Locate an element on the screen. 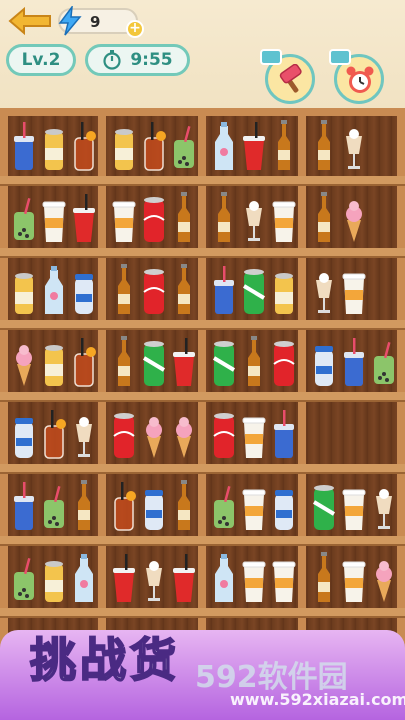  watermark-url: www.592xiazai.com is located at coordinates (317, 699).